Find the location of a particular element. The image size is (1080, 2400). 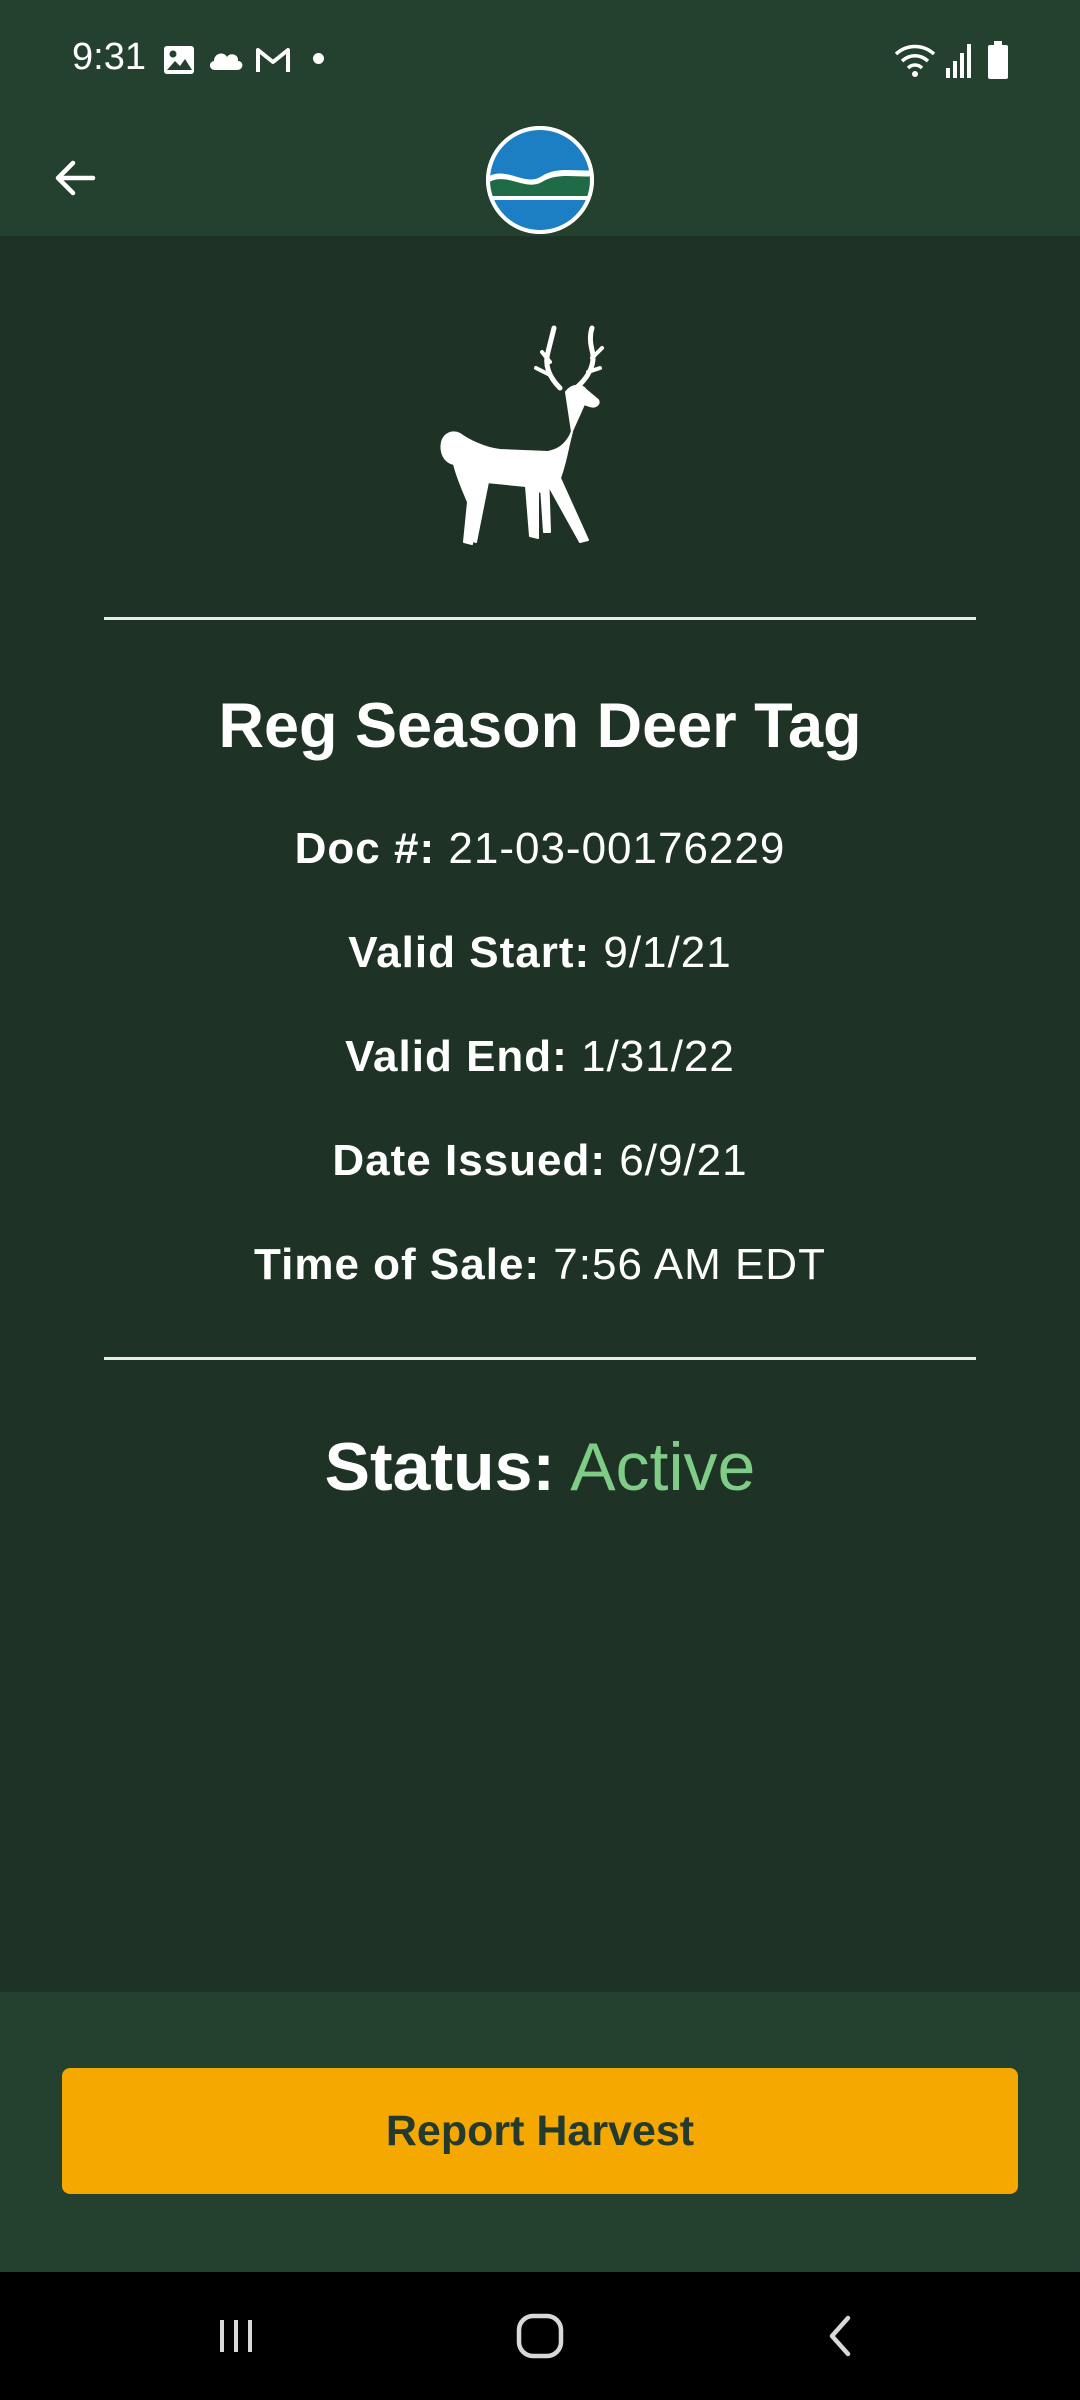

cloud-icon is located at coordinates (226, 61).